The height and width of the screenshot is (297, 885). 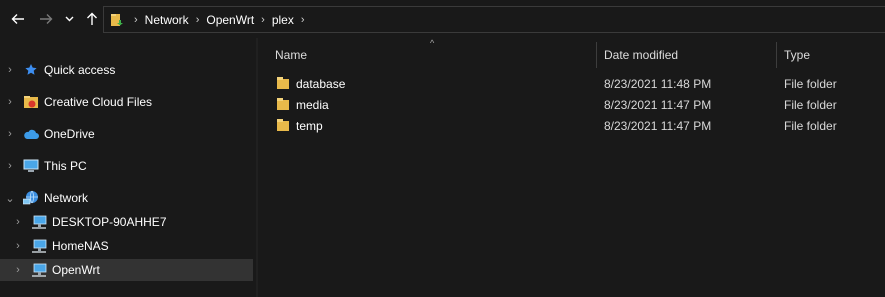 I want to click on breadcrumb-network: Network, so click(x=167, y=20).